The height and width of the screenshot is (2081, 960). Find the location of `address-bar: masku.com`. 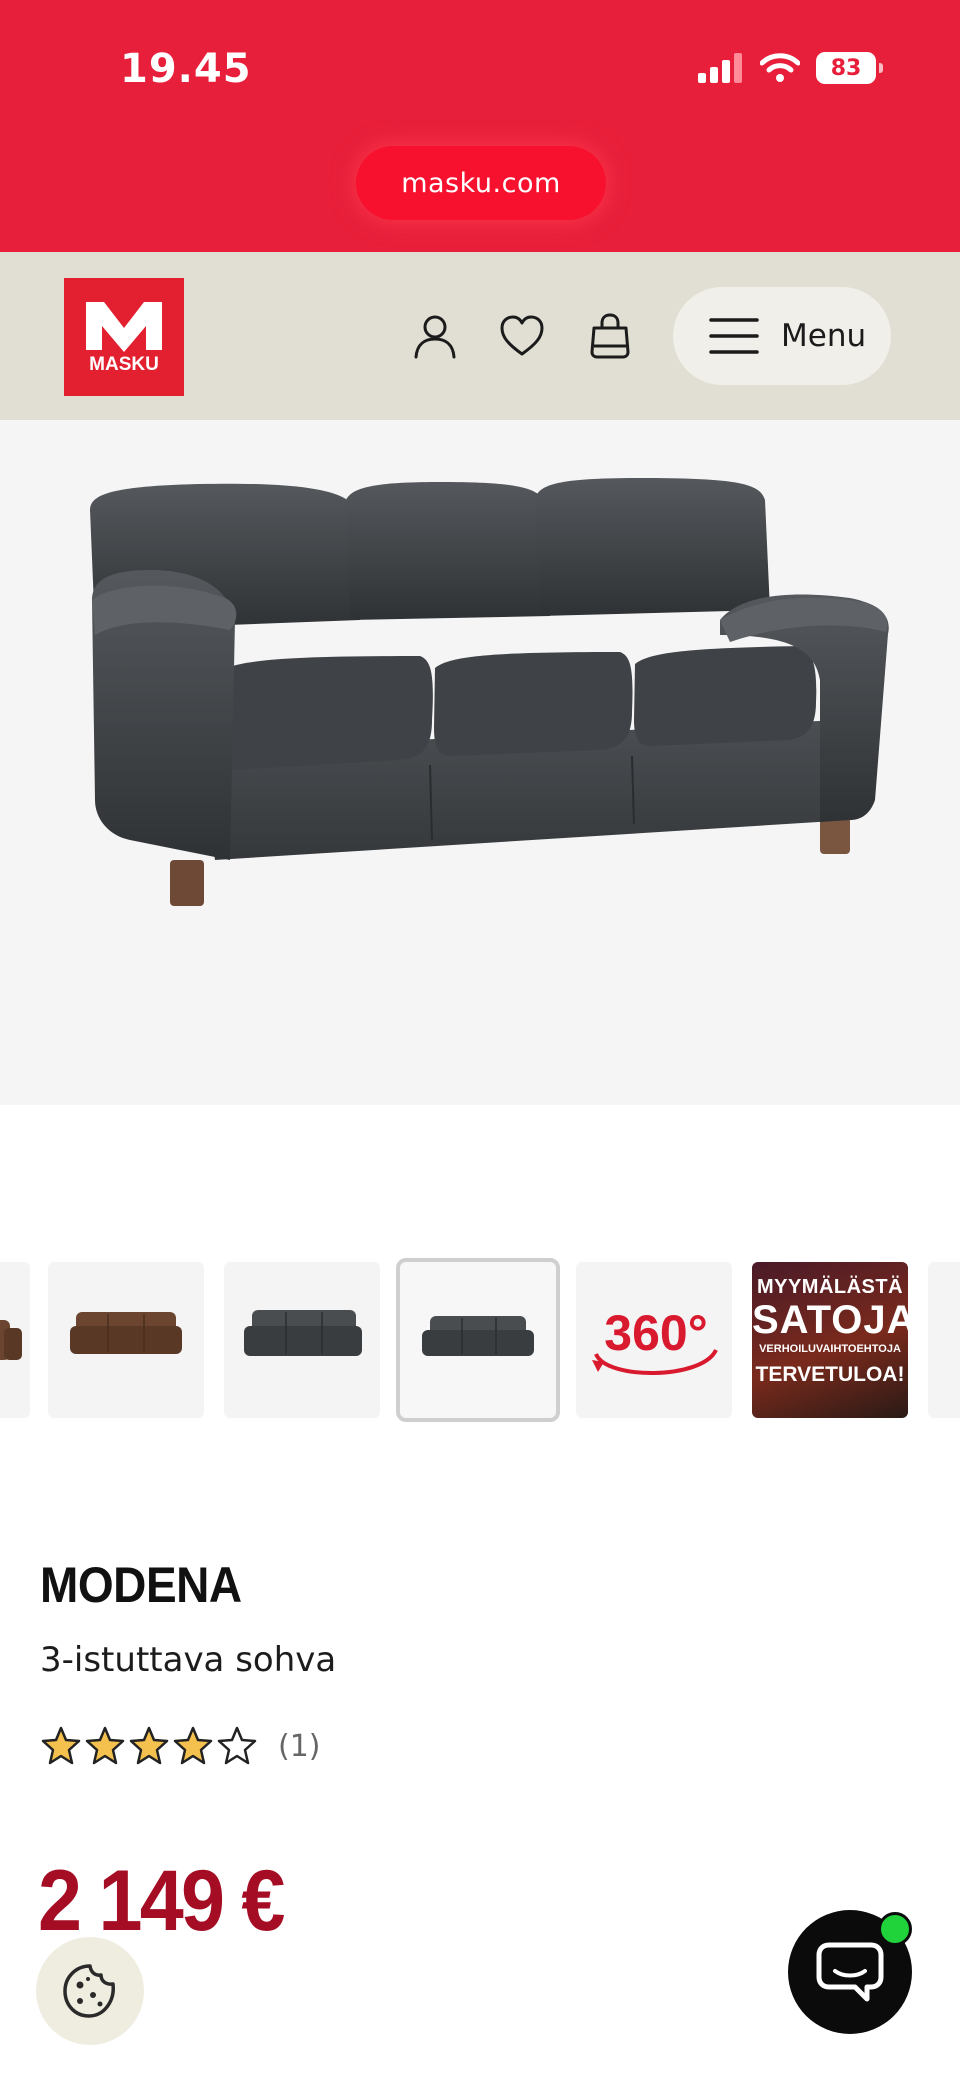

address-bar: masku.com is located at coordinates (481, 183).